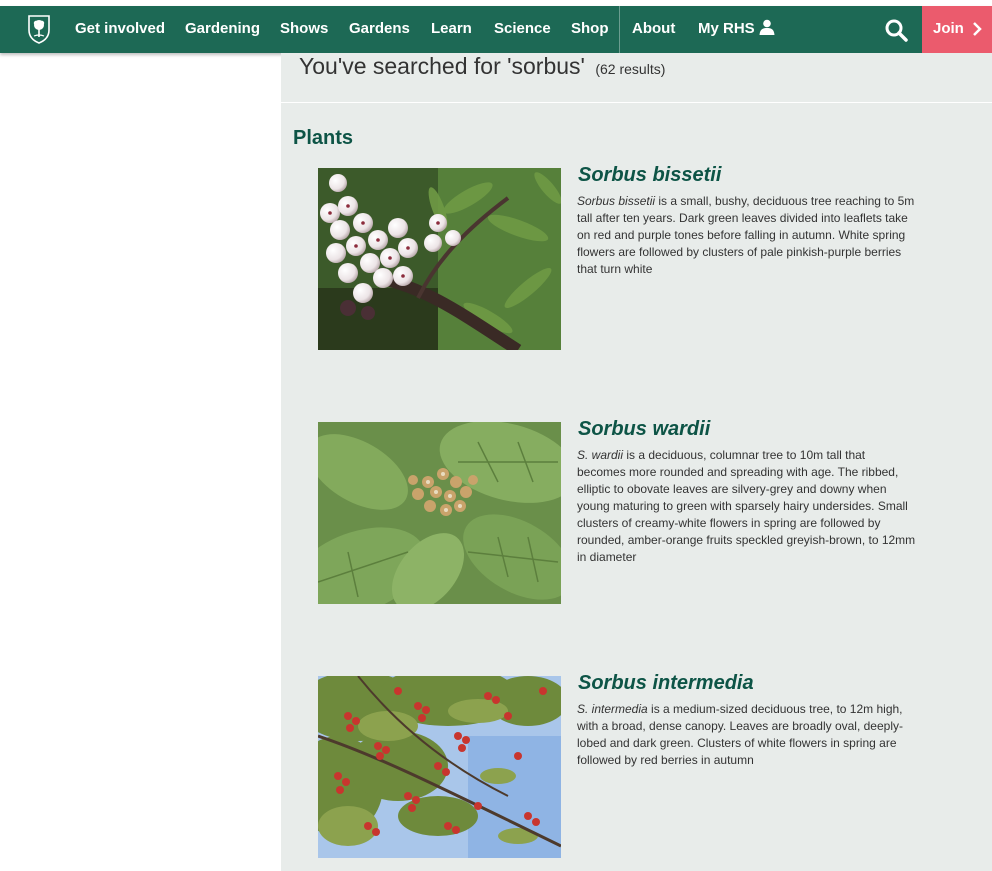 This screenshot has height=871, width=992. I want to click on nav-shows: Shows, so click(304, 29).